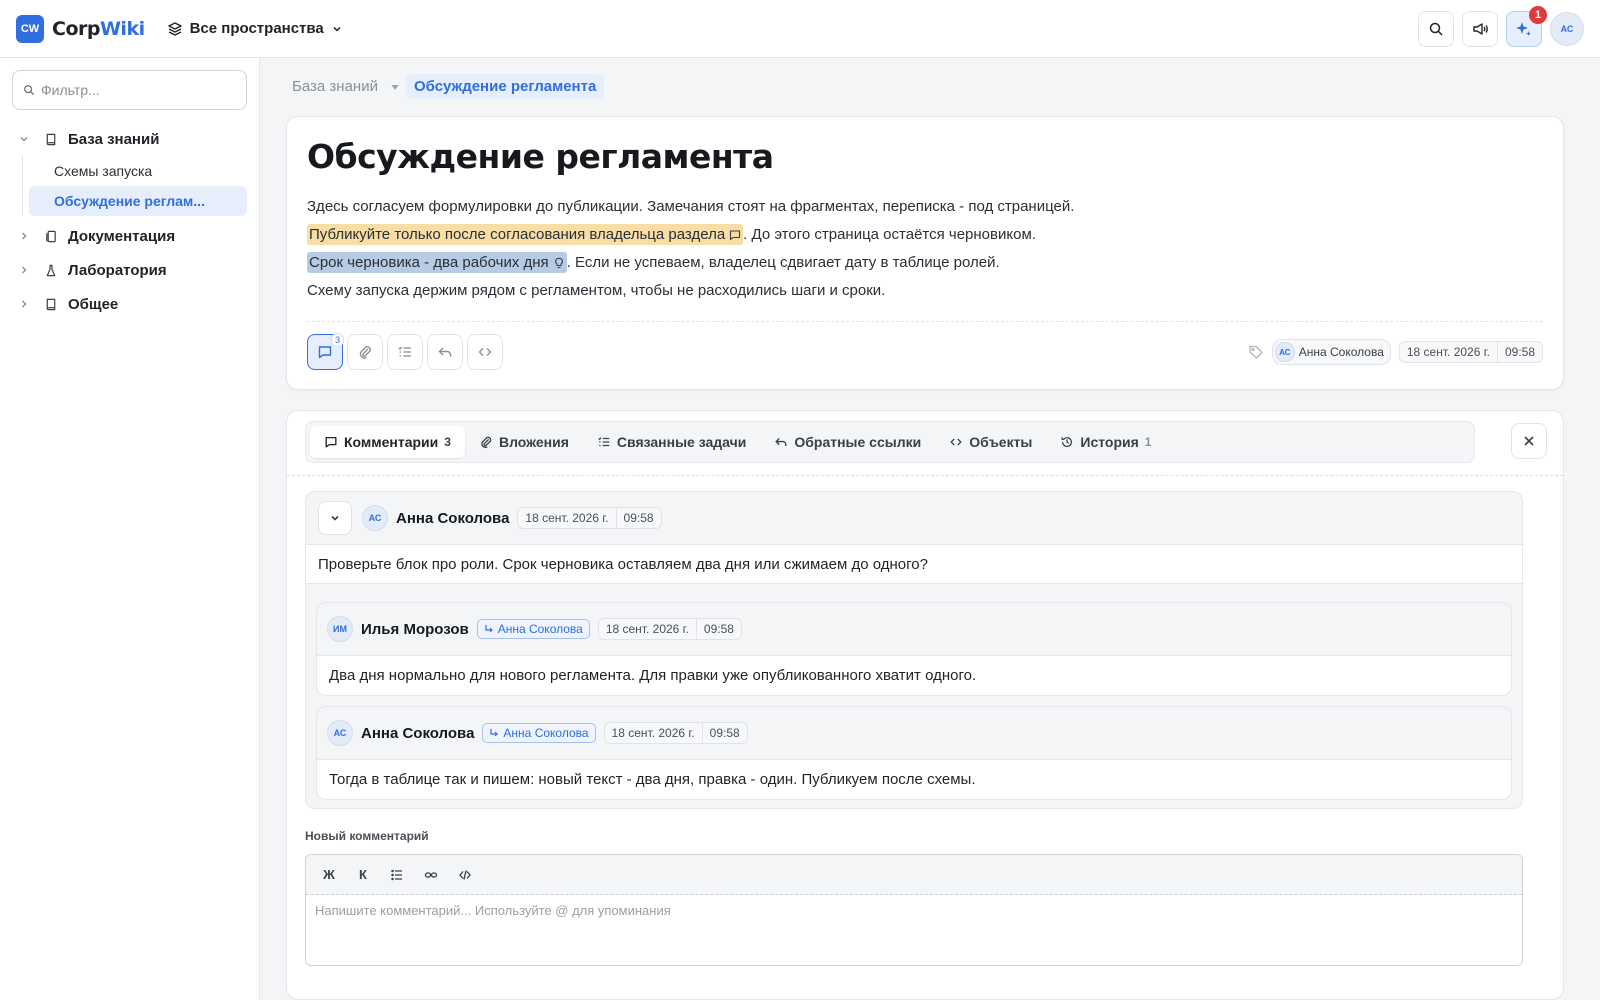 The image size is (1600, 1000). I want to click on tag-icon, so click(1256, 352).